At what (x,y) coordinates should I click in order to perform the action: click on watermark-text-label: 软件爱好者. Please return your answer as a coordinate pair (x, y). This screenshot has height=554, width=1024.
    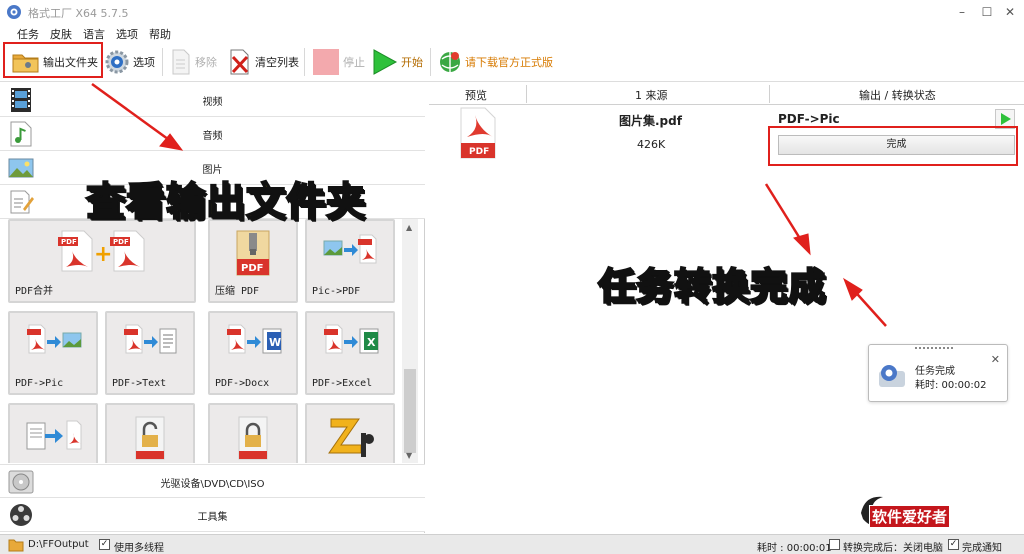
    Looking at the image, I should click on (910, 516).